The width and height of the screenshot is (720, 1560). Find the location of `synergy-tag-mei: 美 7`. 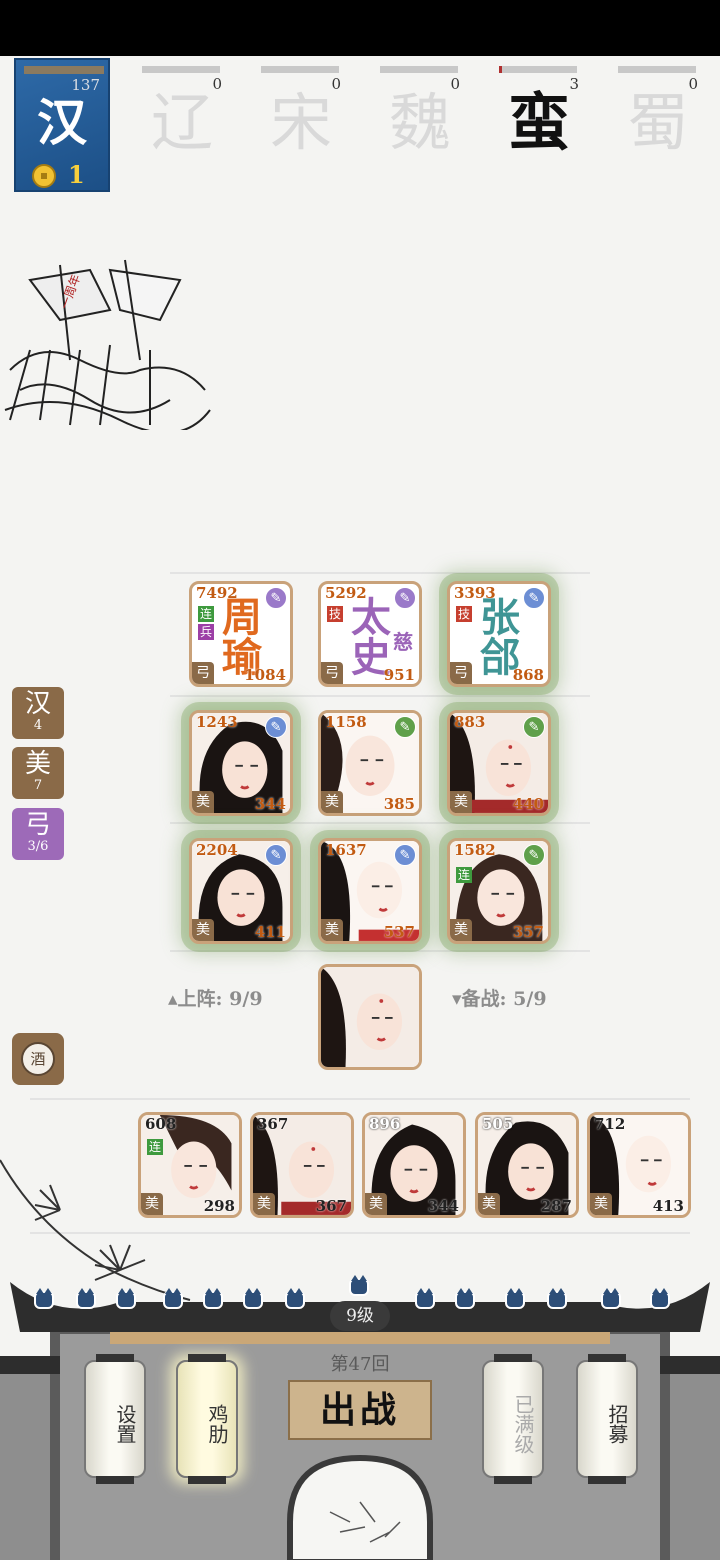

synergy-tag-mei: 美 7 is located at coordinates (38, 773).